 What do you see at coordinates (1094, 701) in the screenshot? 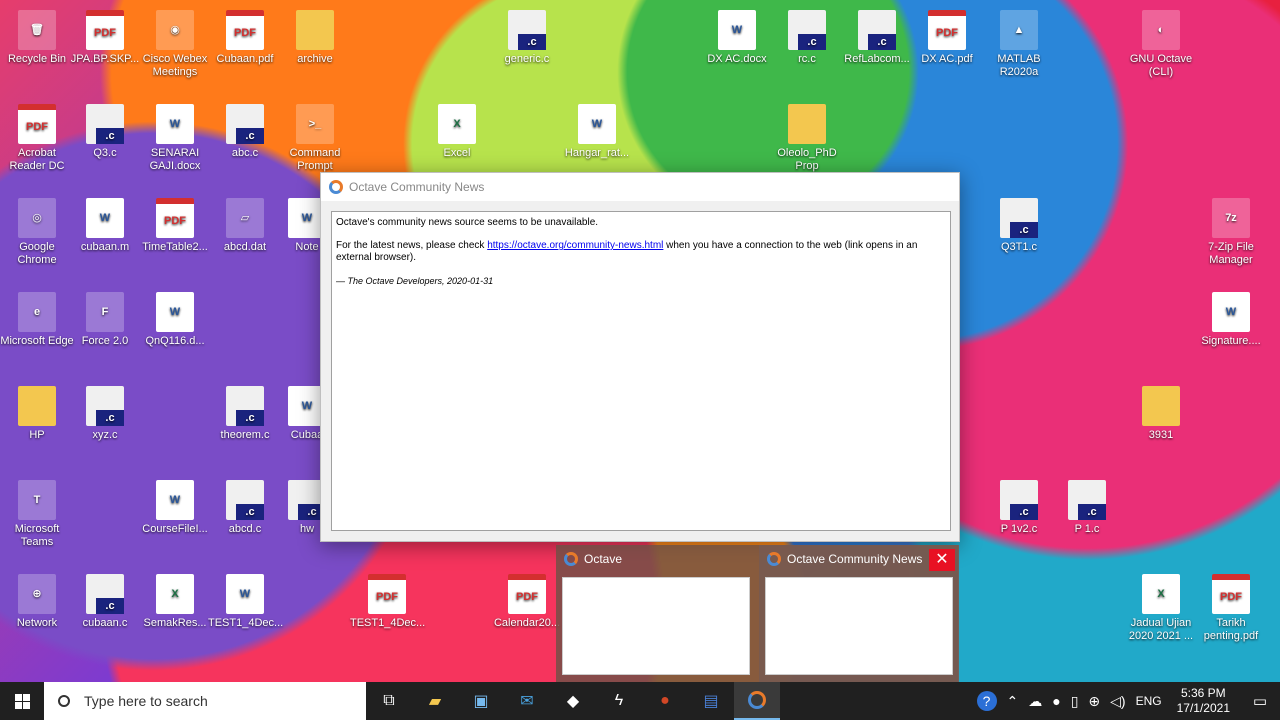
I see `network-icon: ⊕` at bounding box center [1094, 701].